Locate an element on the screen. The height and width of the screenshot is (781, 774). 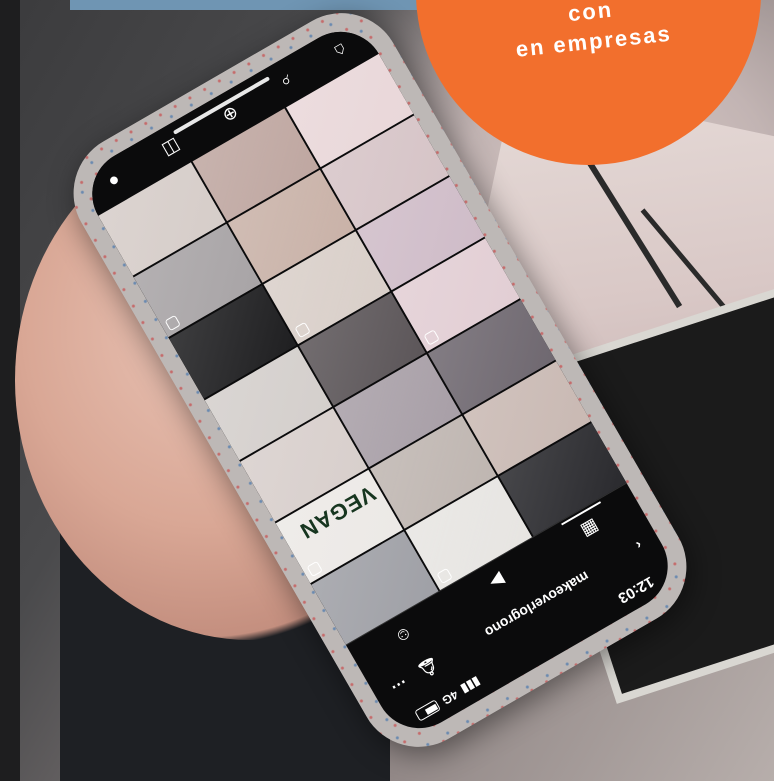
more-icon: ⋯ is located at coordinates (399, 684).